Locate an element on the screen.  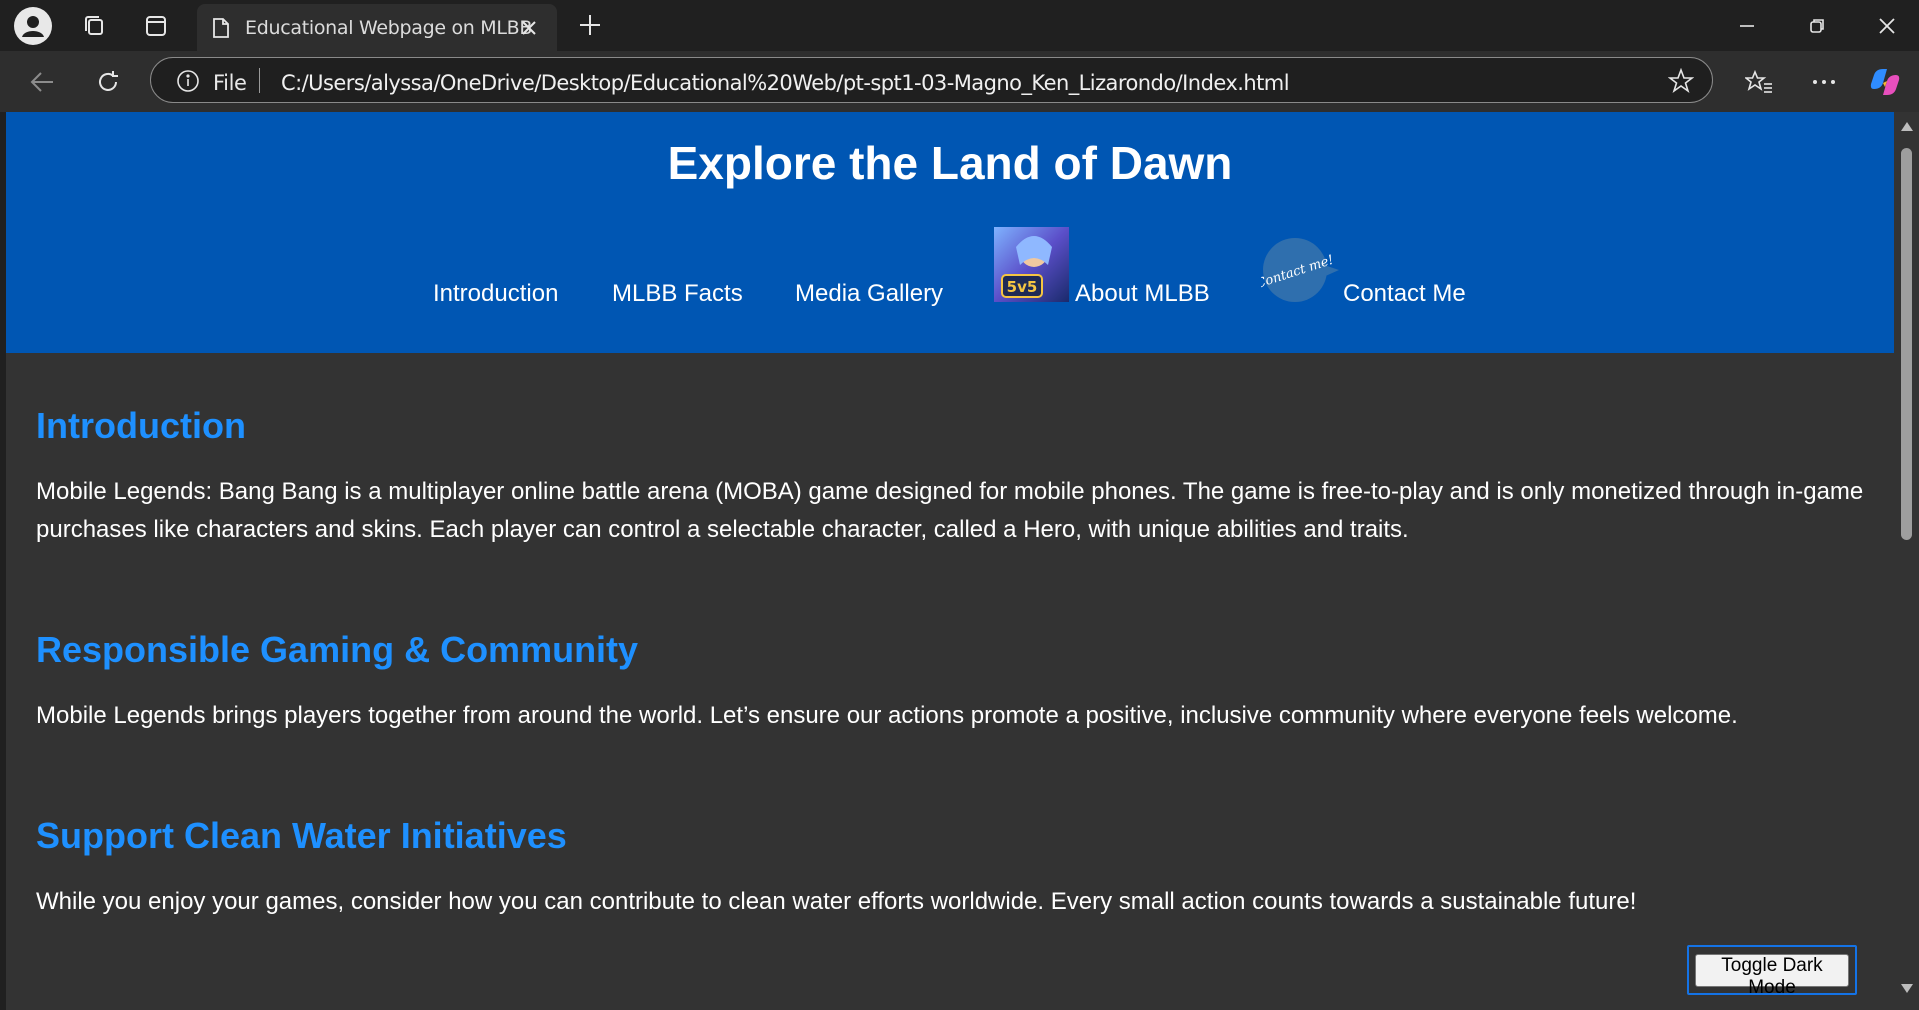
about-mlbb-thumbnail: 5v5 is located at coordinates (1031, 264).